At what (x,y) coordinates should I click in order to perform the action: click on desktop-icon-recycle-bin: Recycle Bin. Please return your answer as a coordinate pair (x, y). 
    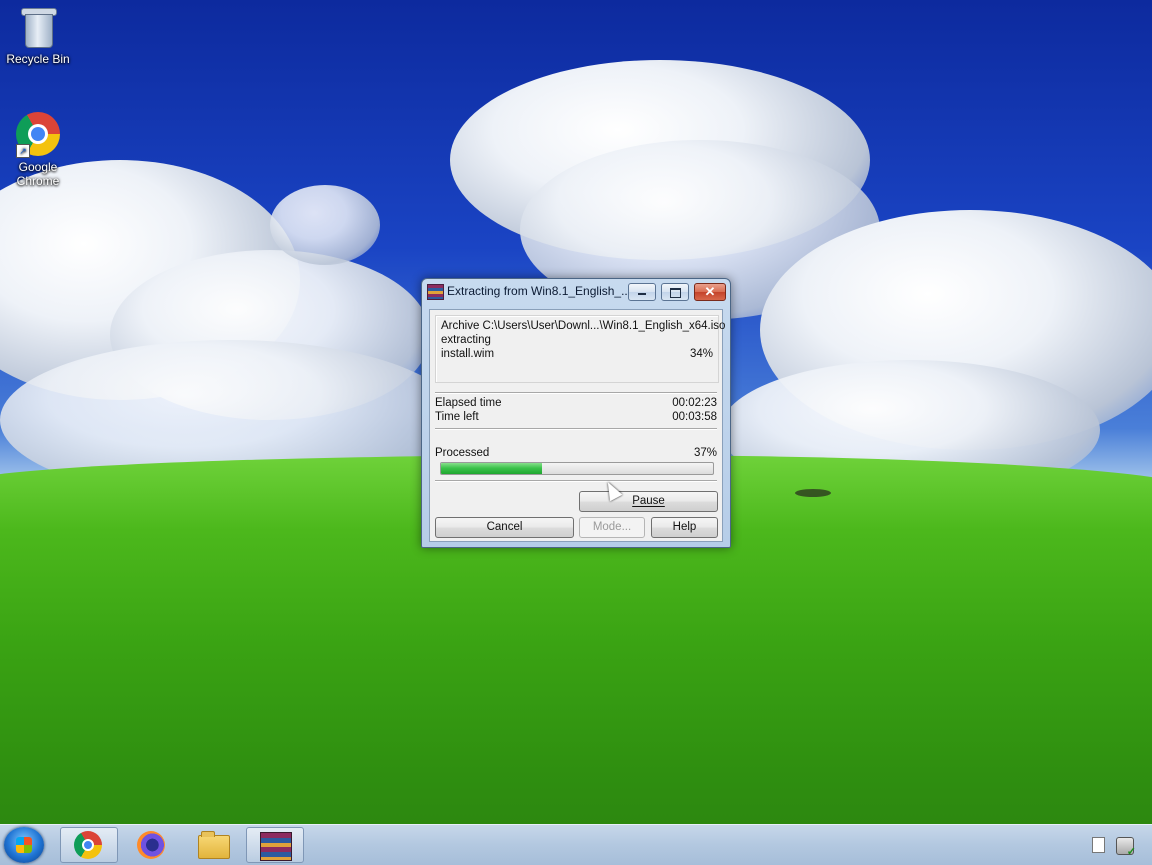
    Looking at the image, I should click on (38, 35).